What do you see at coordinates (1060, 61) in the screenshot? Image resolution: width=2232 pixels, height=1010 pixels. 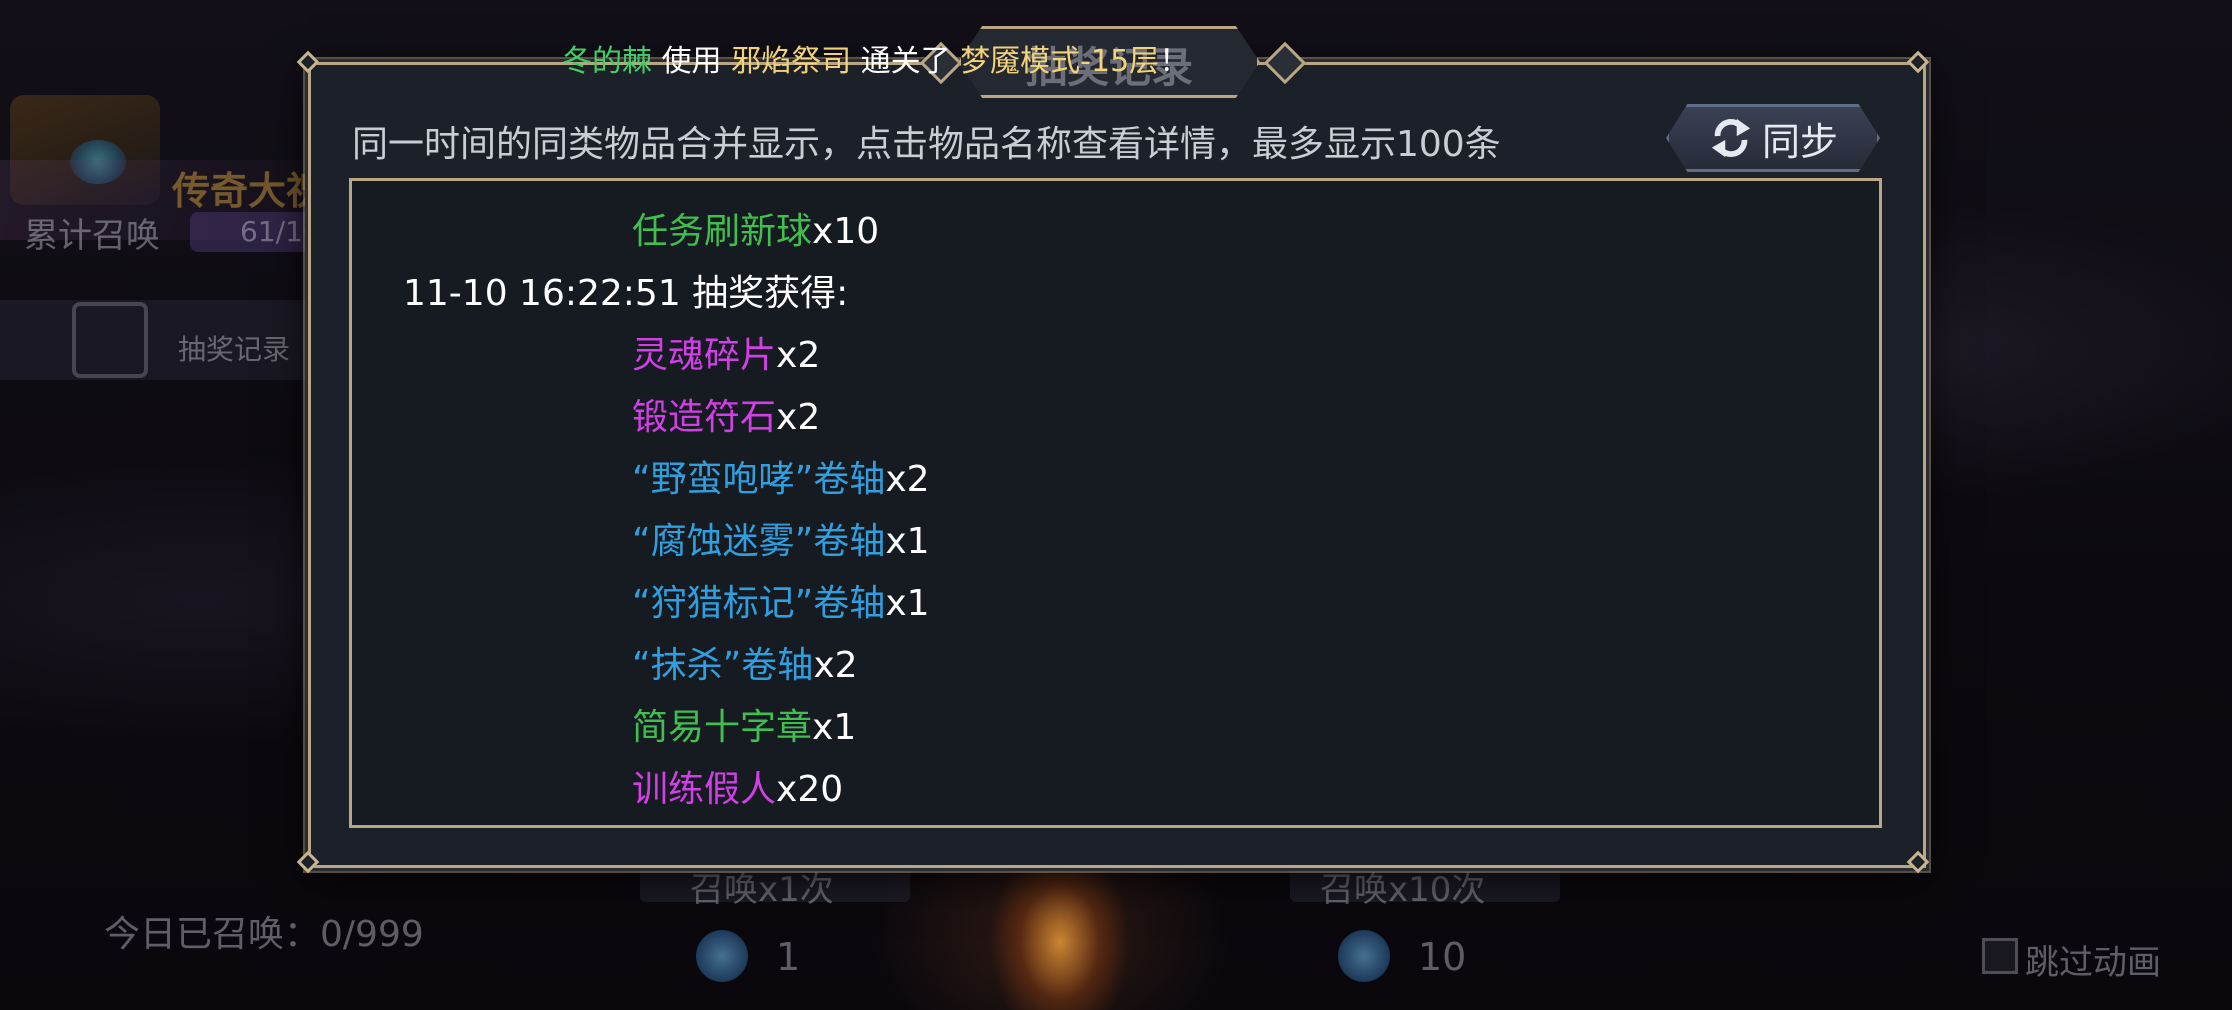 I see `announcement-mode: 梦魇模式-15层` at bounding box center [1060, 61].